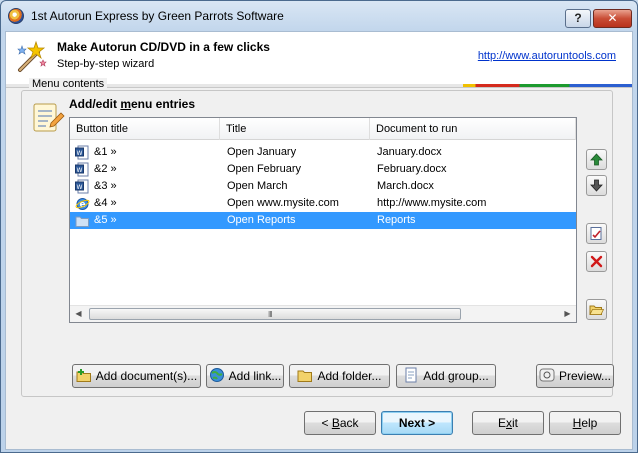 Image resolution: width=638 pixels, height=453 pixels. Describe the element at coordinates (132, 104) in the screenshot. I see `section-title: Add/edit menu entries` at that location.